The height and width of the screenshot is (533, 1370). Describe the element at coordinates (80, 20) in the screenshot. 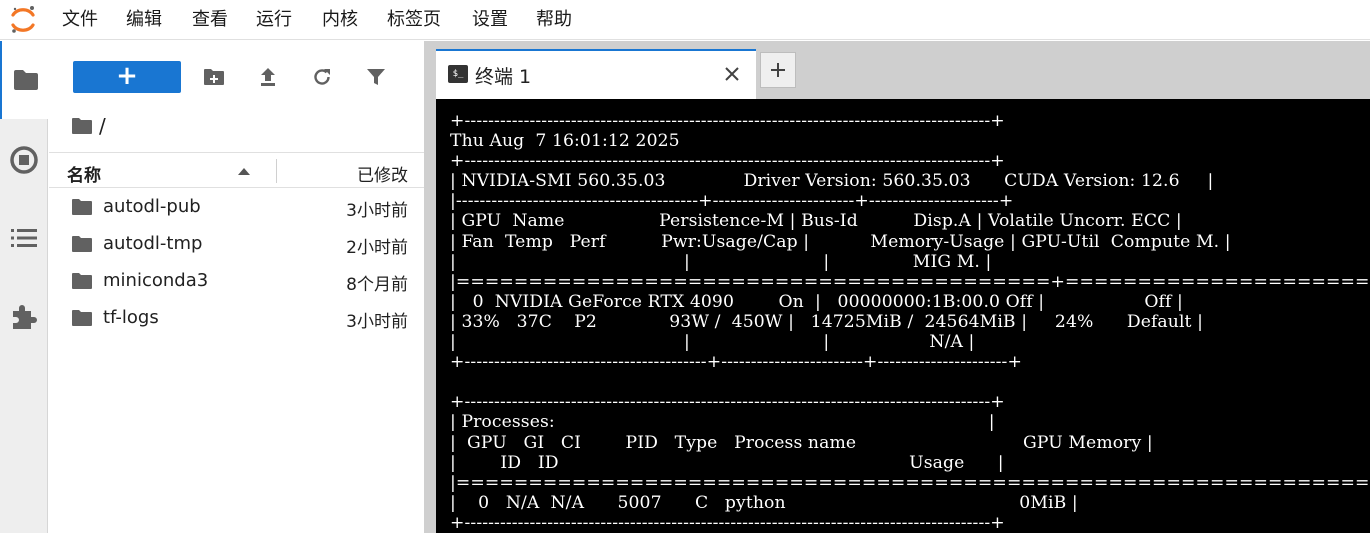

I see `menu-file: 文件` at that location.